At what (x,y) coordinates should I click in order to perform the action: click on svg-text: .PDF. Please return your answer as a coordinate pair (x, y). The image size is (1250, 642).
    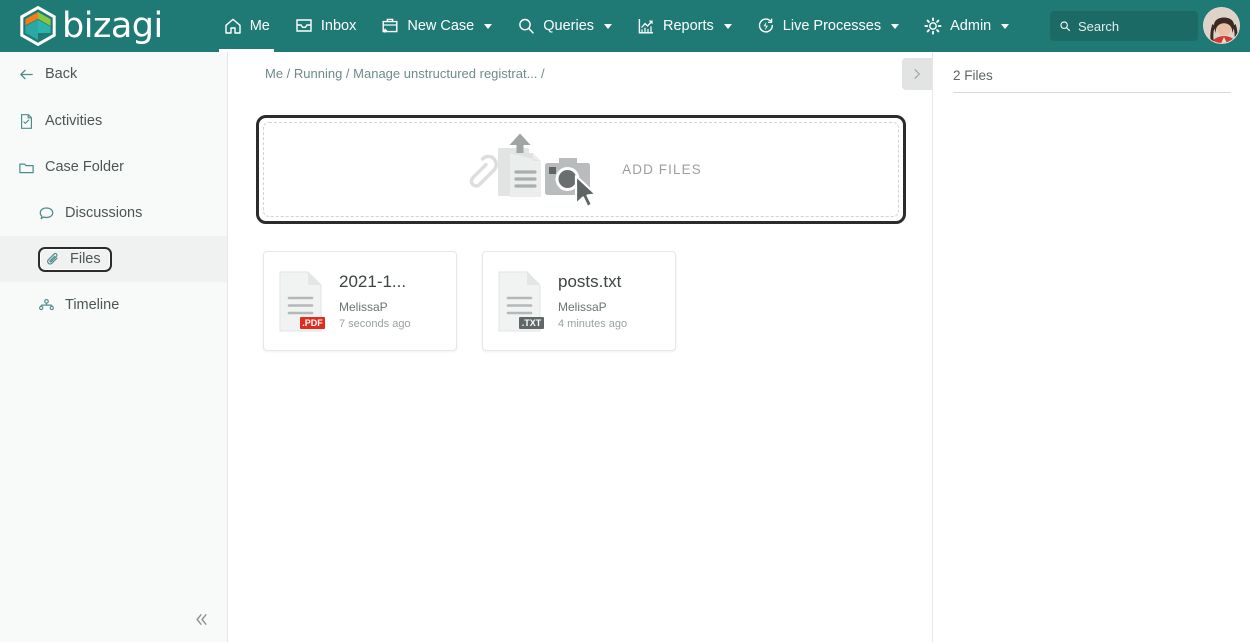
    Looking at the image, I should click on (312, 323).